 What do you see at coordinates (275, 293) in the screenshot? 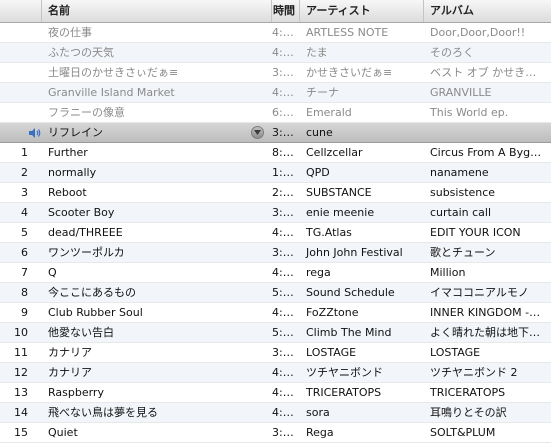
I see `upcoming-row: 8 今ここにあるもの 5:13 Sound Schedule イマココニアルモノ` at bounding box center [275, 293].